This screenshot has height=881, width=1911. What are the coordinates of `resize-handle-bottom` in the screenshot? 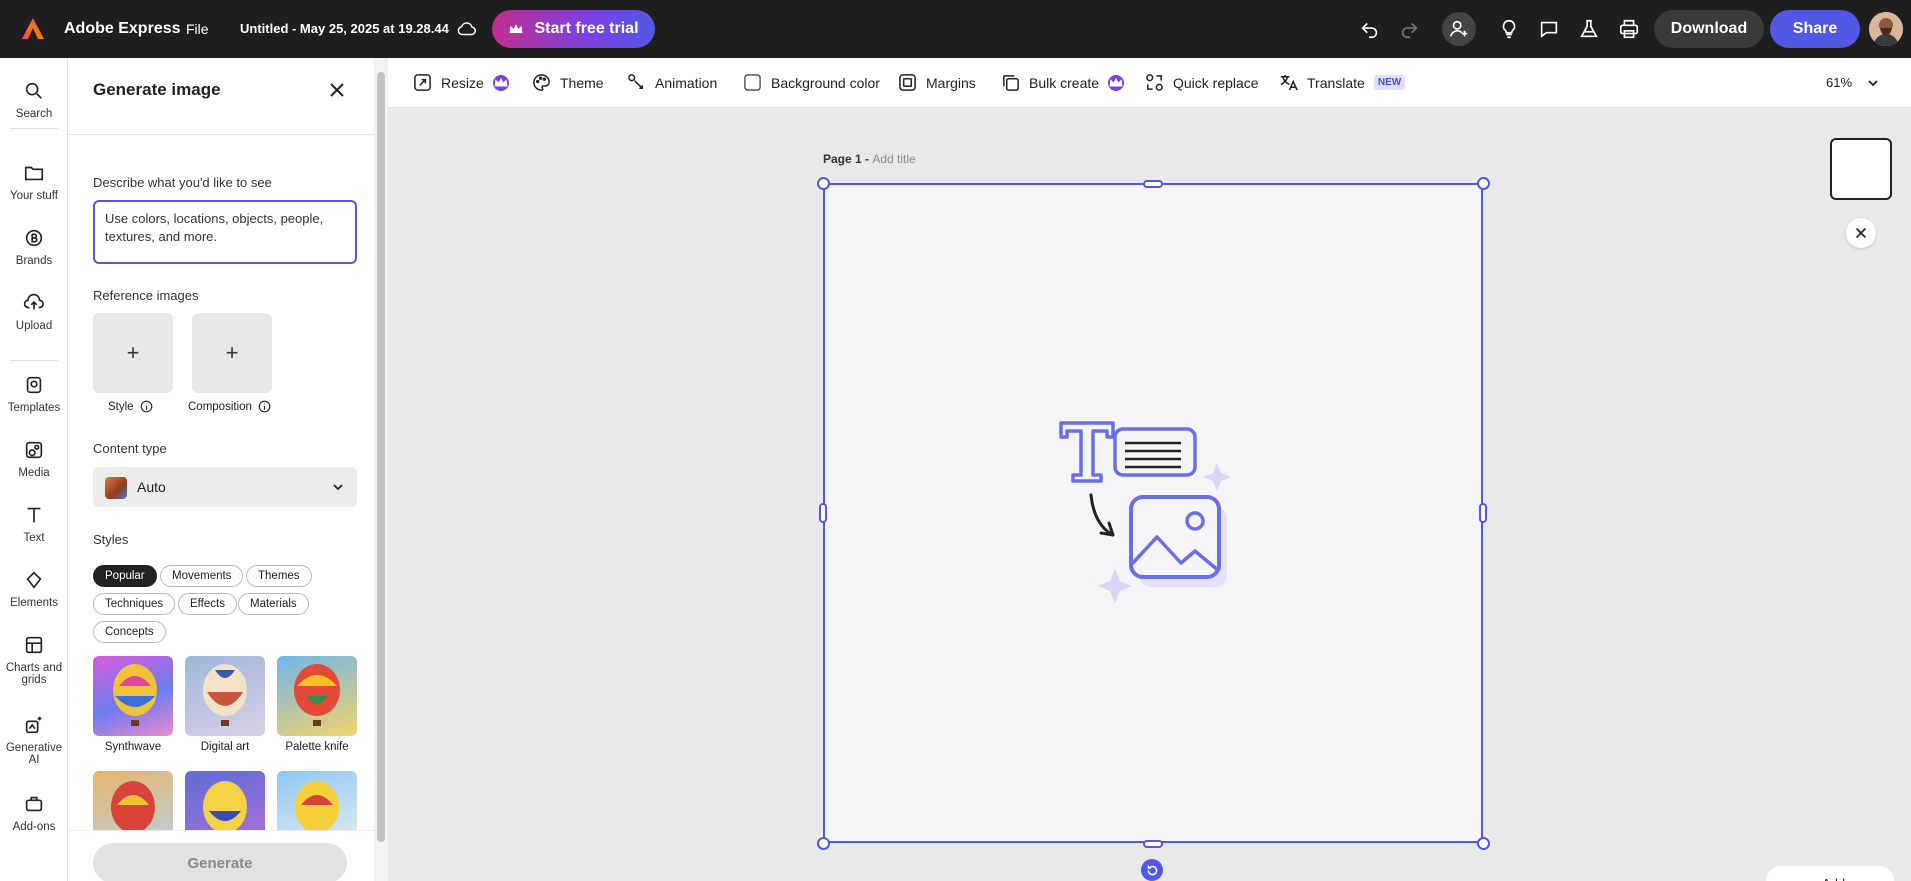 It's located at (1153, 844).